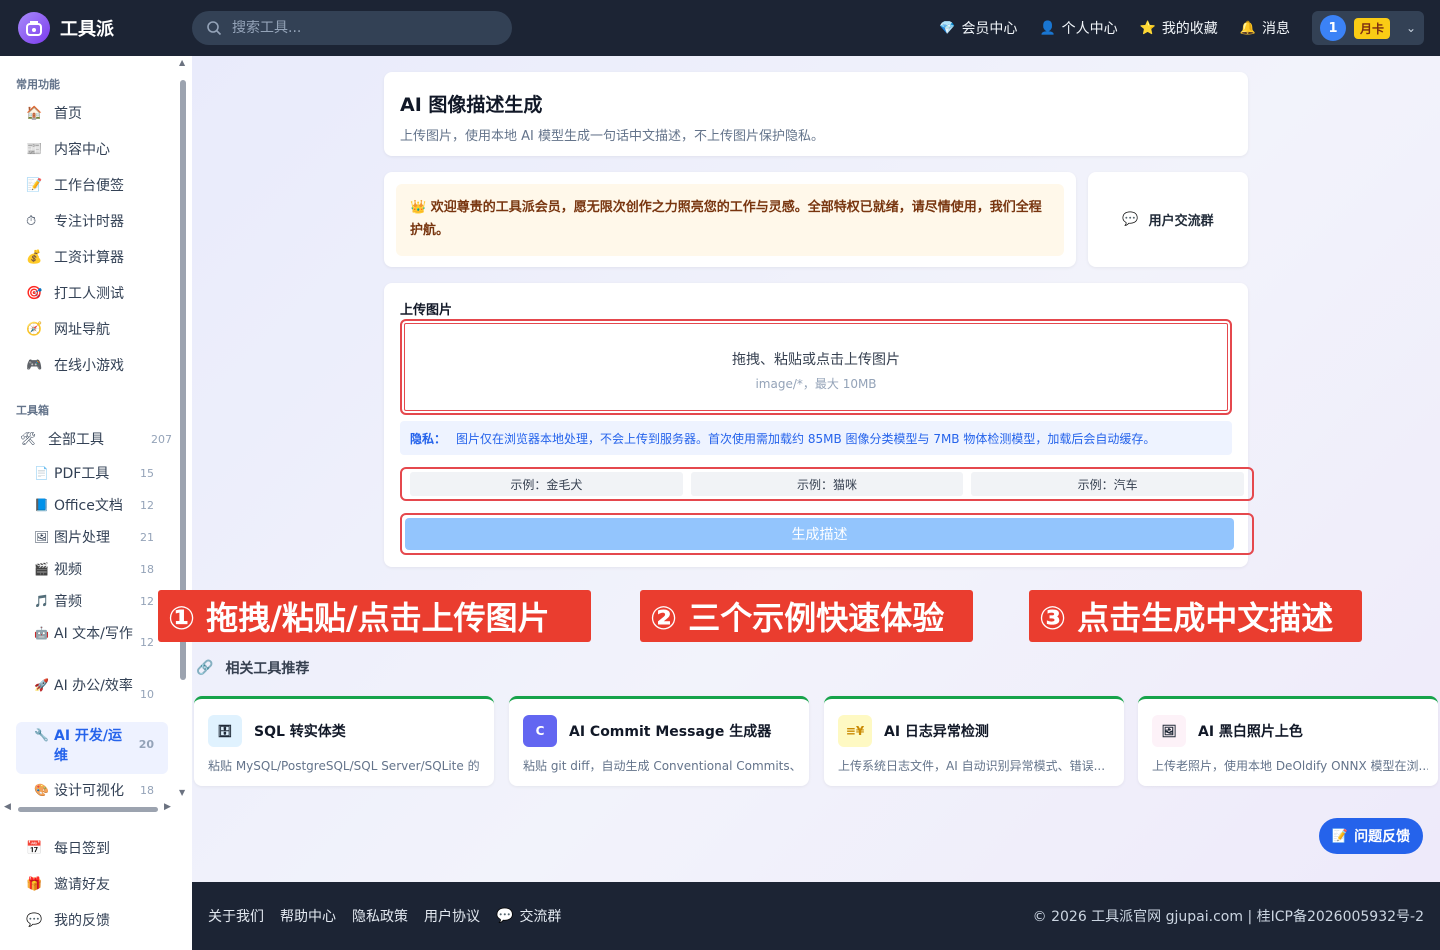 This screenshot has width=1440, height=950. Describe the element at coordinates (1181, 221) in the screenshot. I see `user-group-label: 用户交流群` at that location.